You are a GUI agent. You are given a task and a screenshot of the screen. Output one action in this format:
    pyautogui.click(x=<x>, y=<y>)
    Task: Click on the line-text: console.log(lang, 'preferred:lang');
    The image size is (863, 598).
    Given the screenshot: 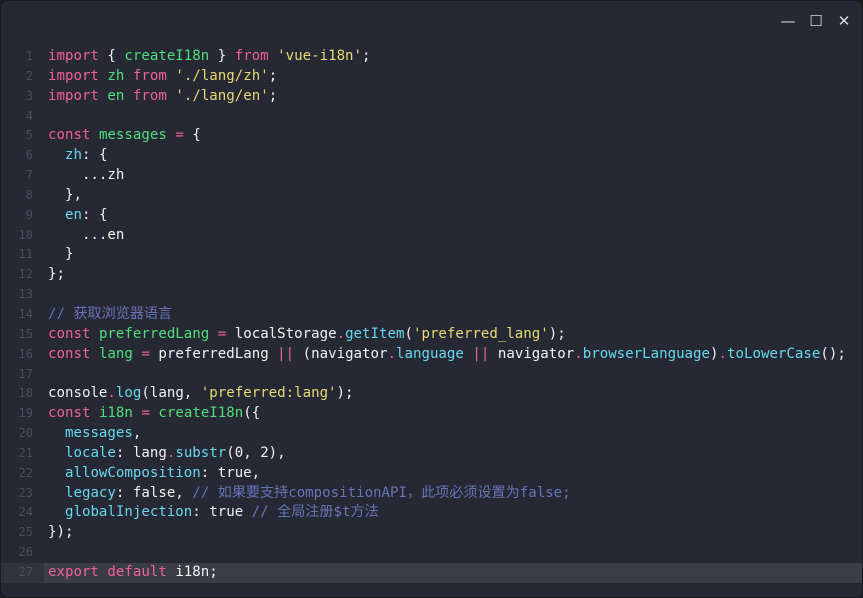 What is the action you would take?
    pyautogui.click(x=201, y=393)
    